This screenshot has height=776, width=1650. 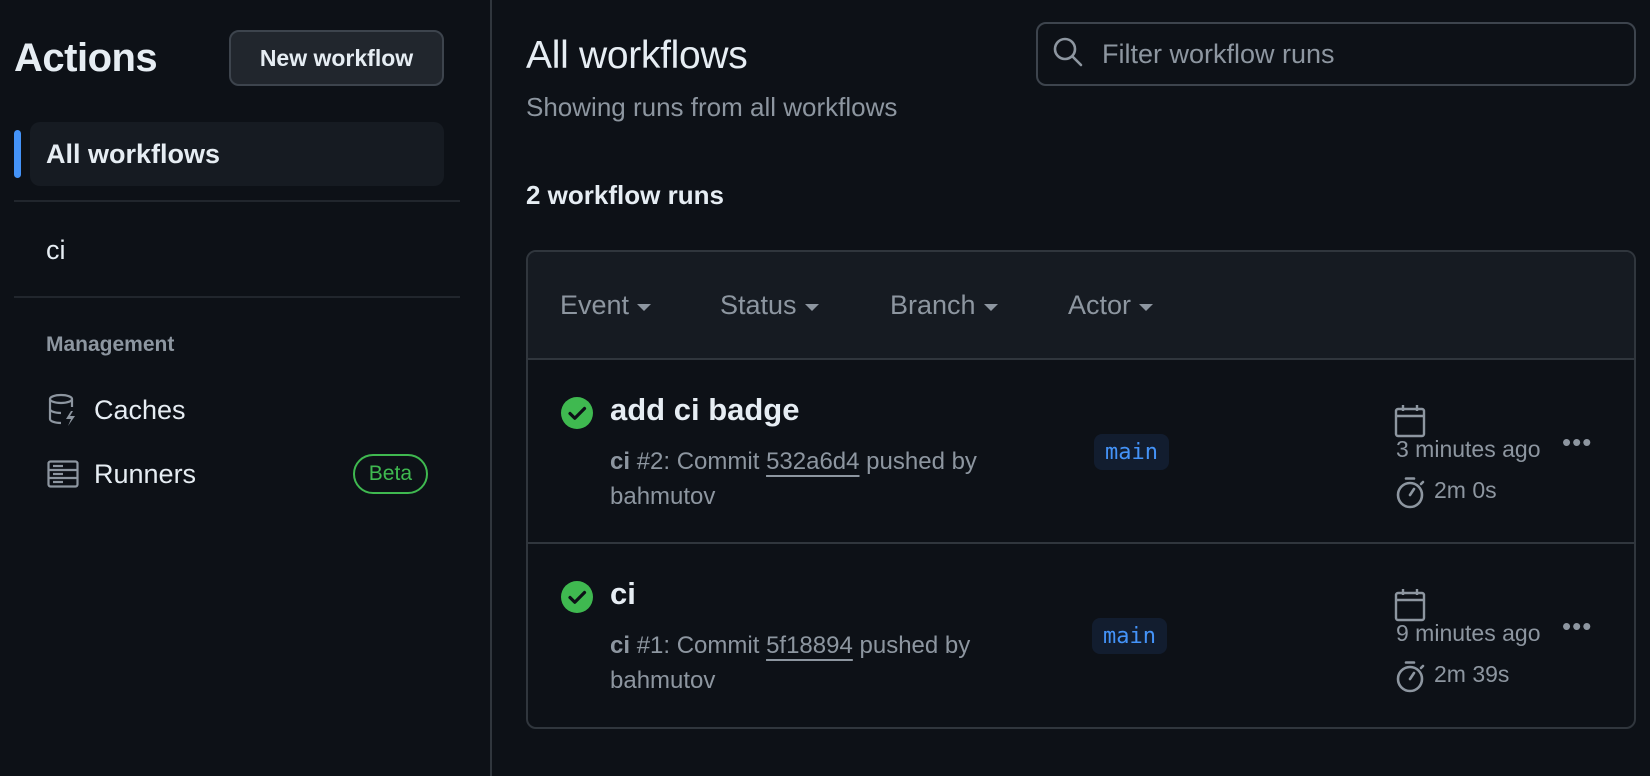 What do you see at coordinates (1472, 674) in the screenshot?
I see `run-duration: 2m 39s` at bounding box center [1472, 674].